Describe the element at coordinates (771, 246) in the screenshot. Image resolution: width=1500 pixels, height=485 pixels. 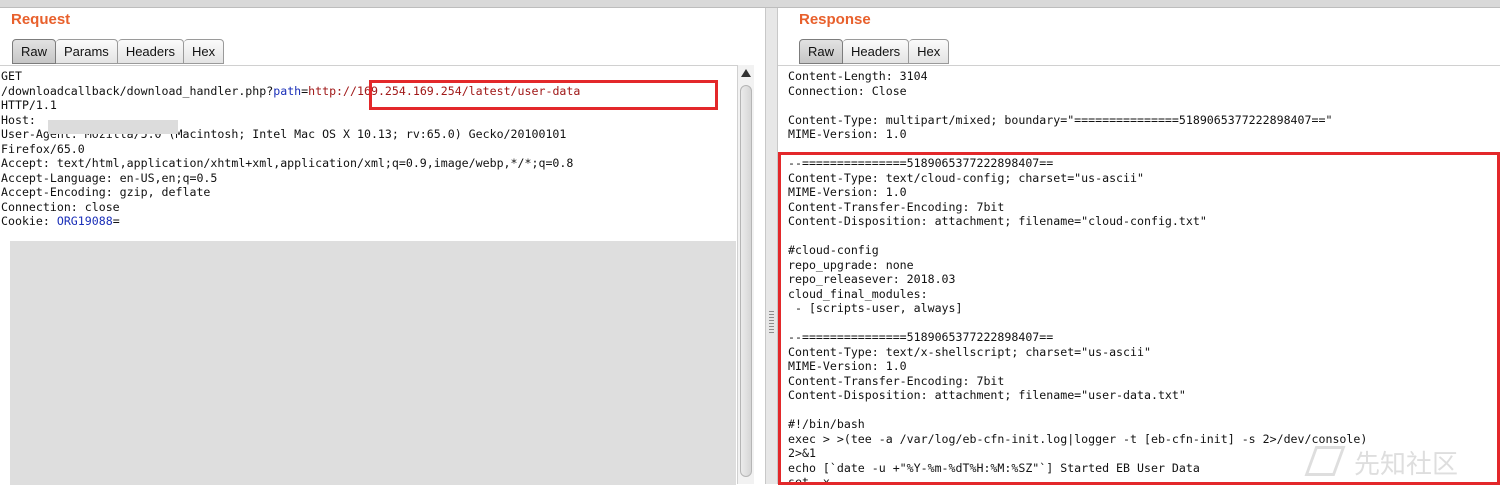
I see `panel-splitter` at that location.